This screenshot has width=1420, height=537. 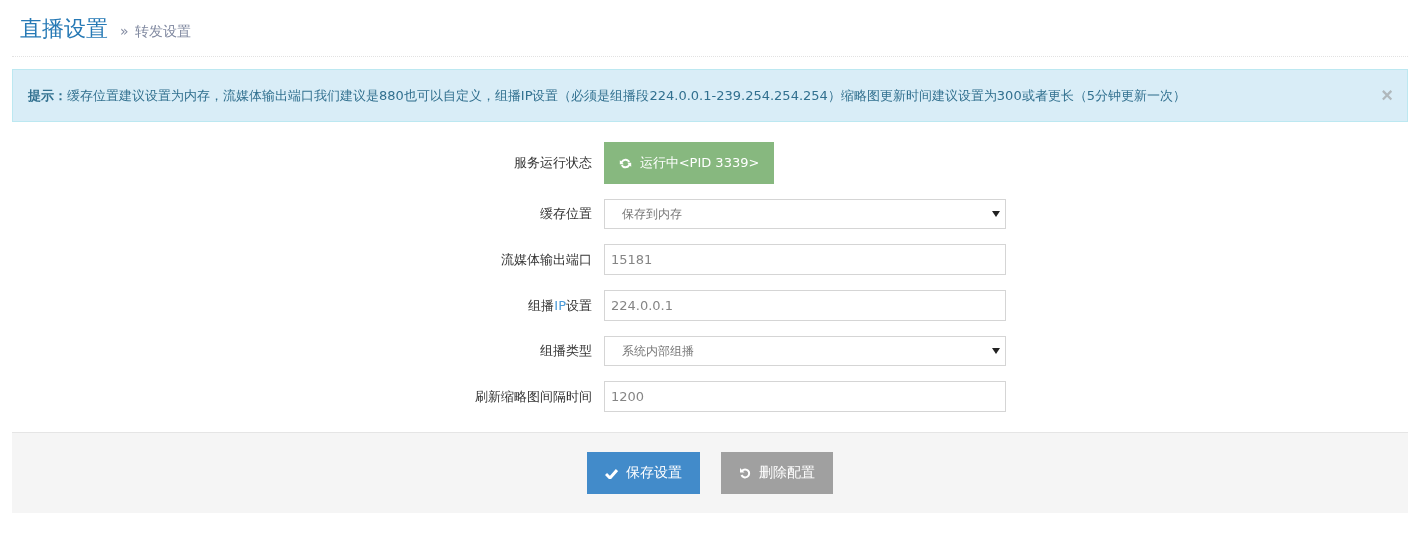 What do you see at coordinates (553, 163) in the screenshot?
I see `field-label: 服务运行状态` at bounding box center [553, 163].